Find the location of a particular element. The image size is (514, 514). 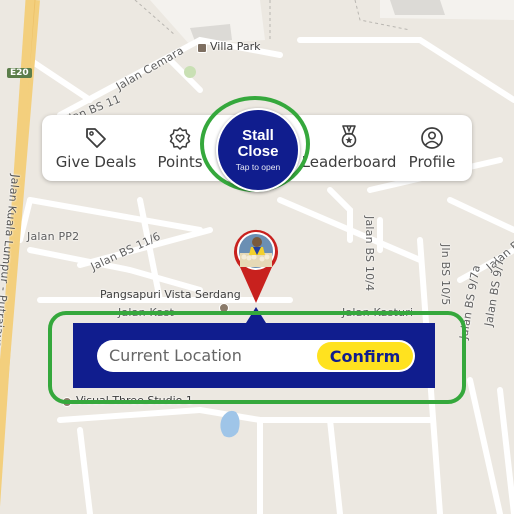

medal-icon is located at coordinates (349, 136).